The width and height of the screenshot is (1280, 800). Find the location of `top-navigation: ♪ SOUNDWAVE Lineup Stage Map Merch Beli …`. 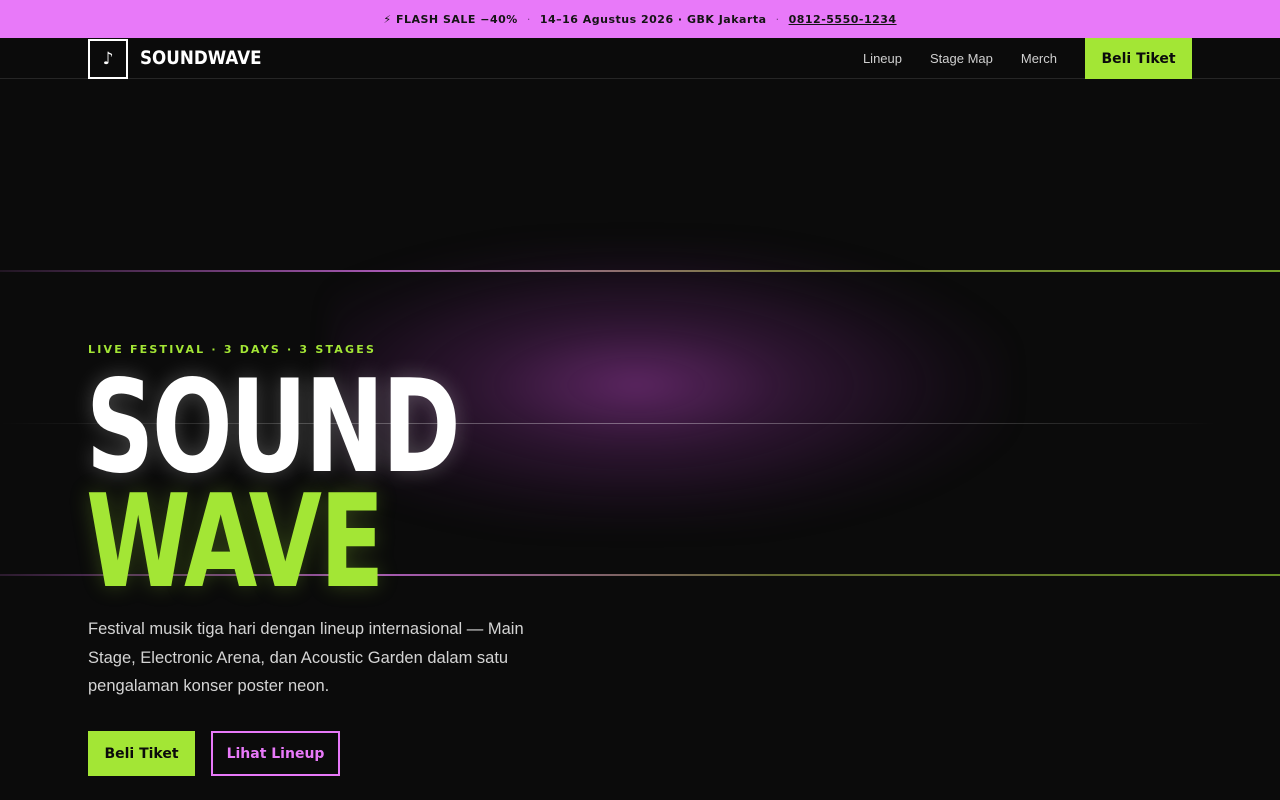

top-navigation: ♪ SOUNDWAVE Lineup Stage Map Merch Beli … is located at coordinates (640, 58).